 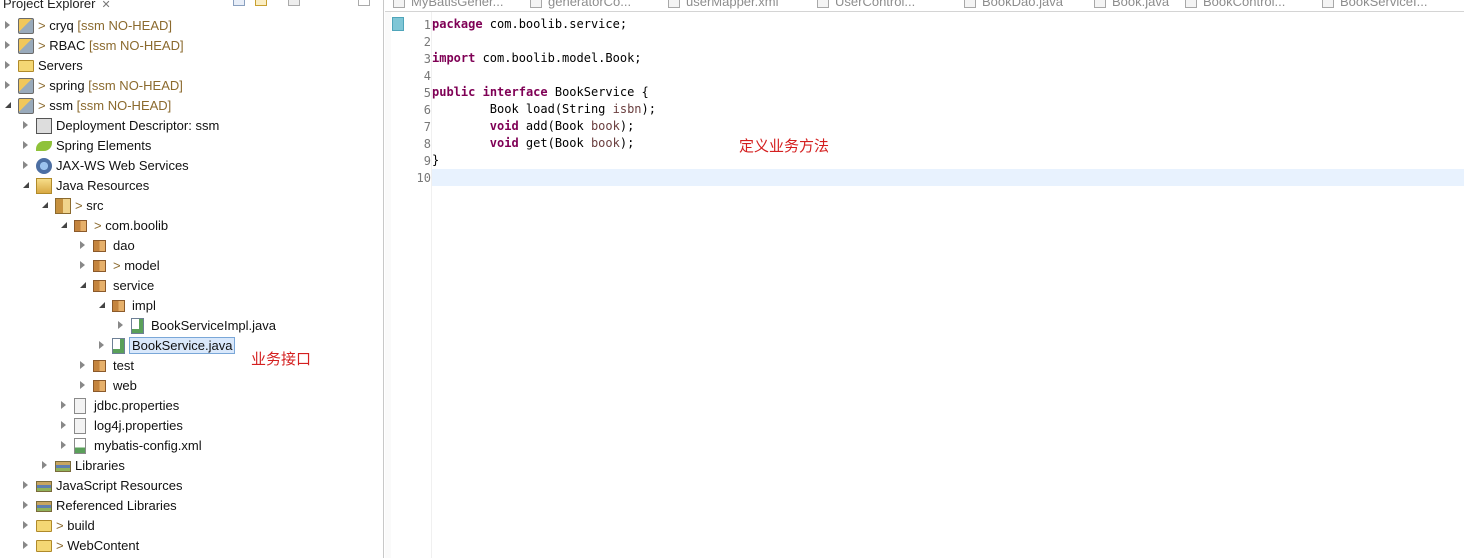 I want to click on code-line: public interface BookService {, so click(x=948, y=92).